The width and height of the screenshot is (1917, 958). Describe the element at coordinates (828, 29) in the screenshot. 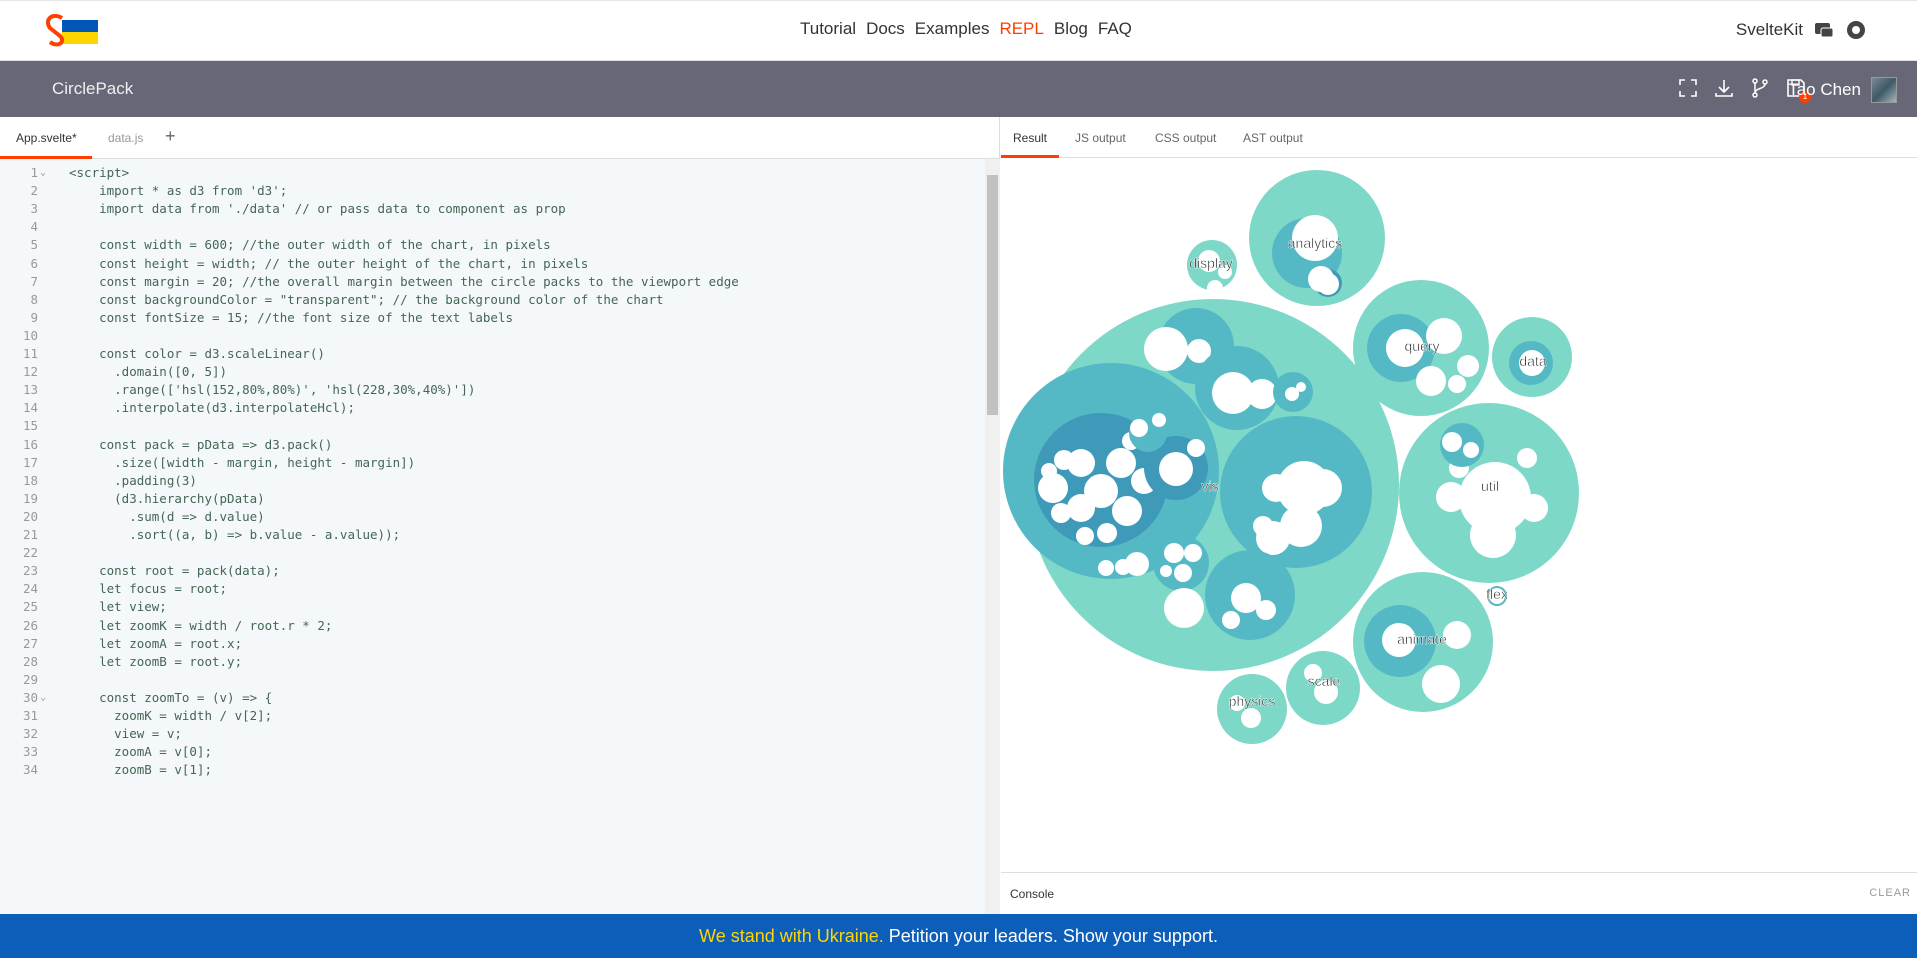

I see `nav-link-tutorial: Tutorial` at that location.